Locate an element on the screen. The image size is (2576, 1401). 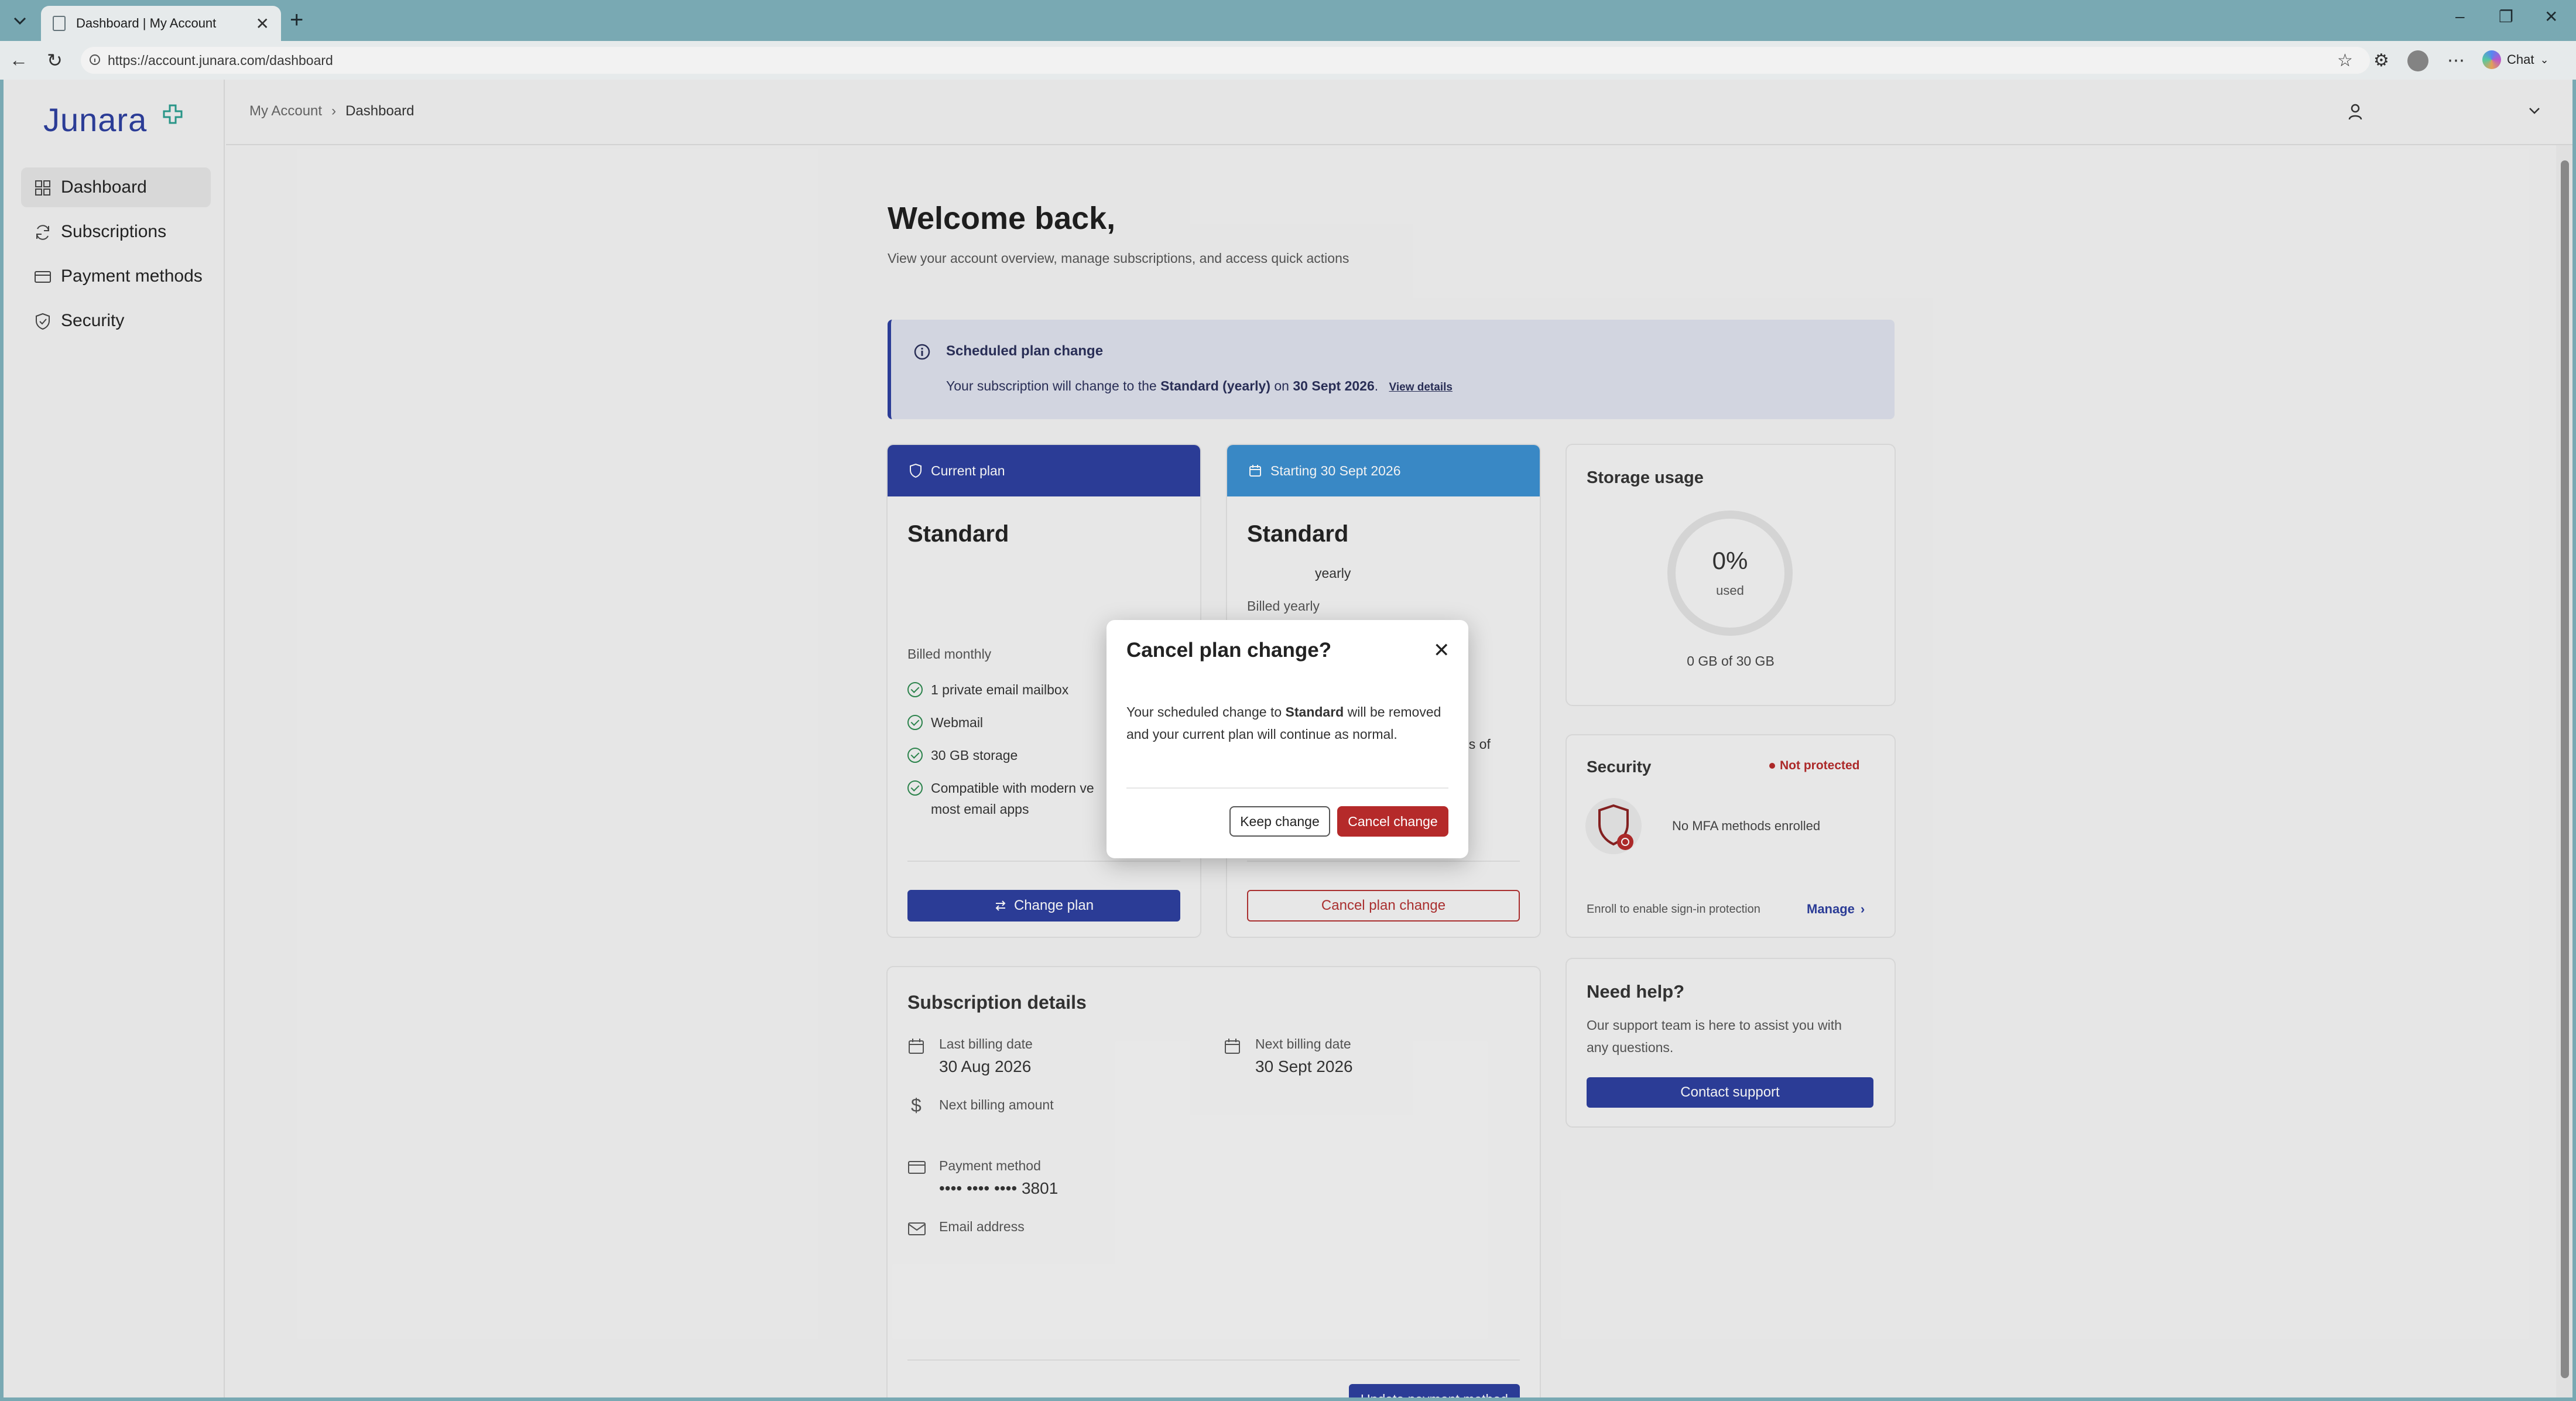
dialog-body-prefix: Your scheduled change to is located at coordinates (1204, 712).